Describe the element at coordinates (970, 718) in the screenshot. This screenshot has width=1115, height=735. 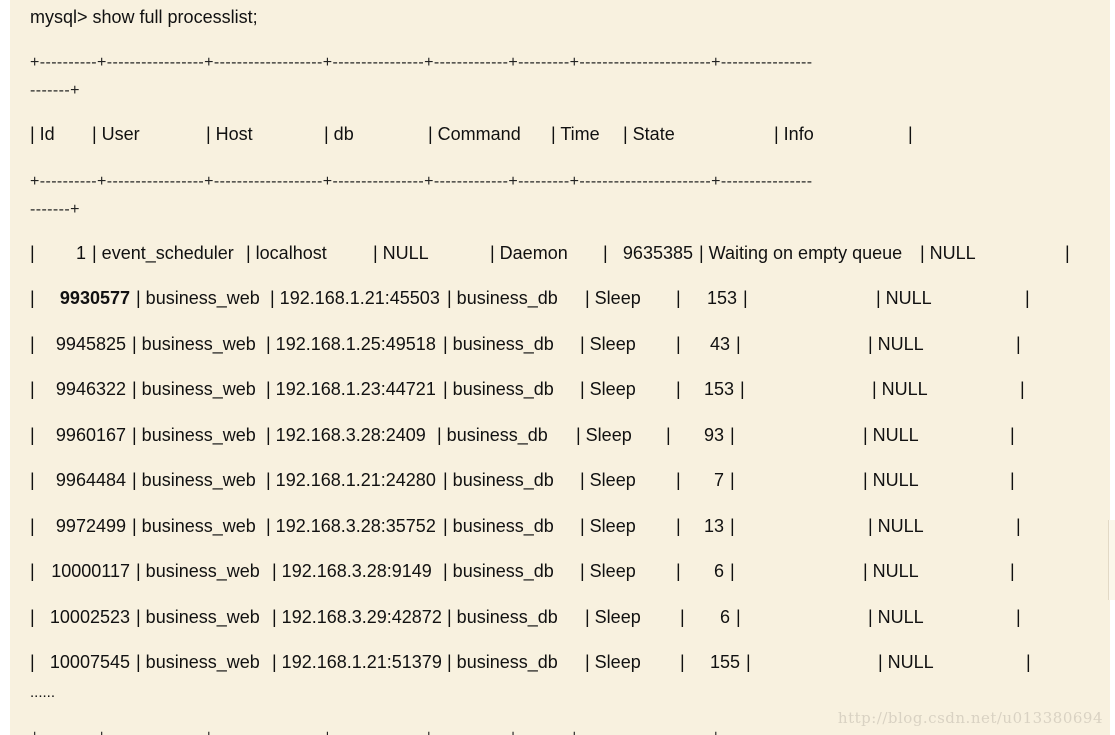
I see `blog-watermark: http://blog.csdn.net/u013380694` at that location.